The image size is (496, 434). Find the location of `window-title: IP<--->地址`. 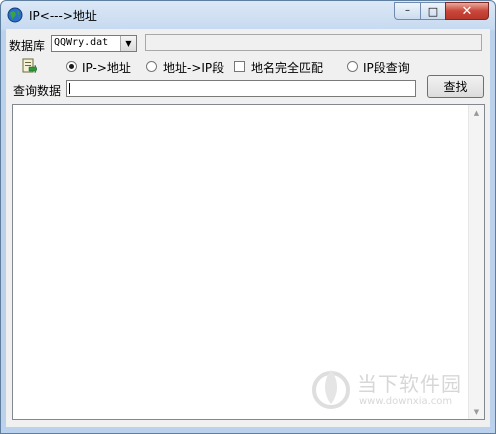

window-title: IP<--->地址 is located at coordinates (63, 16).